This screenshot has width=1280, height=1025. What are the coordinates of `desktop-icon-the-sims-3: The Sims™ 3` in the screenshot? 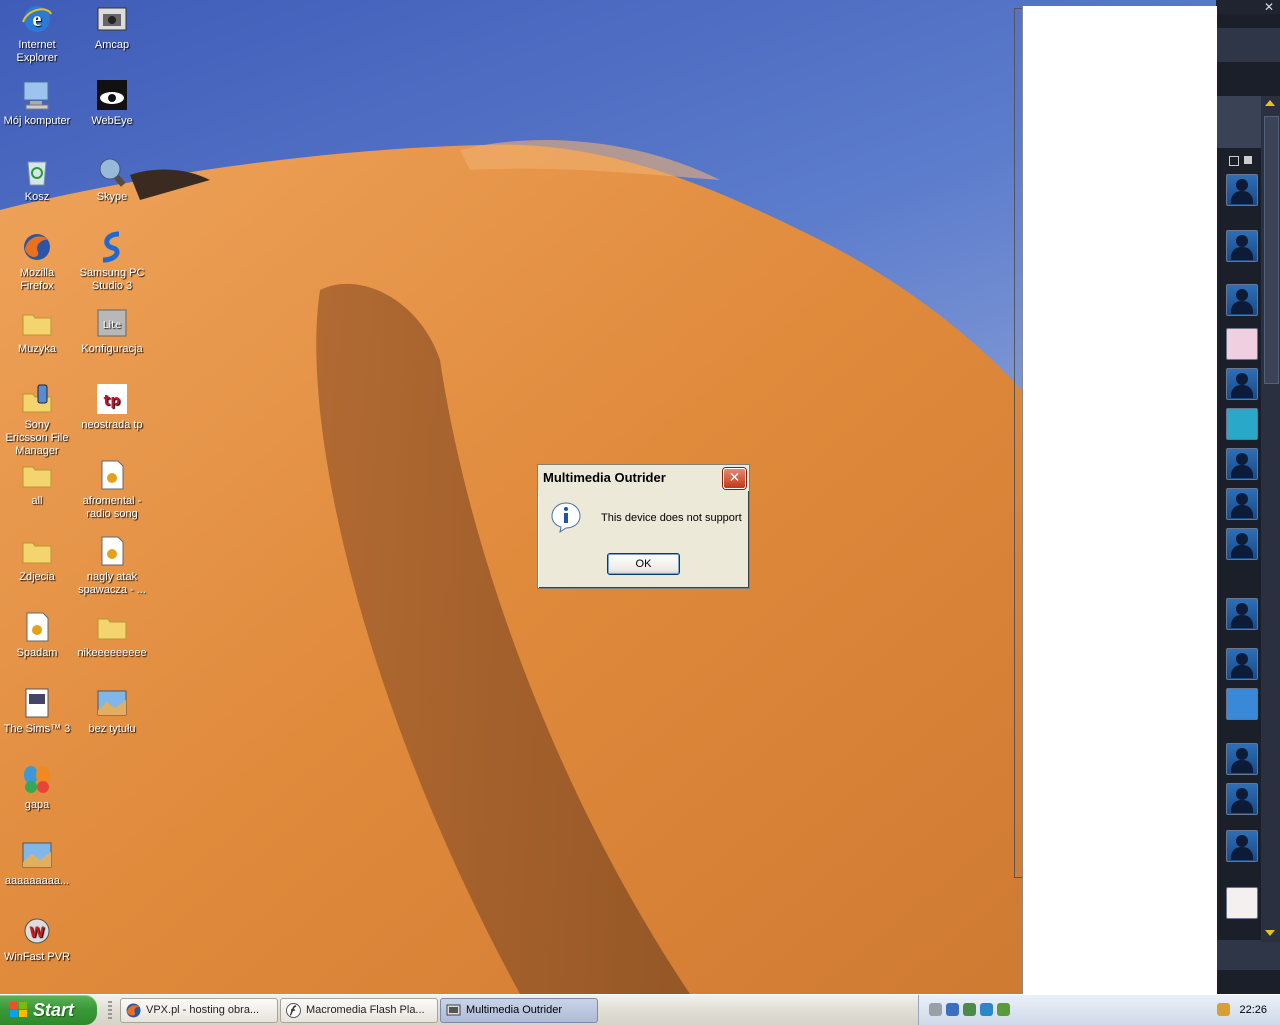 It's located at (37, 711).